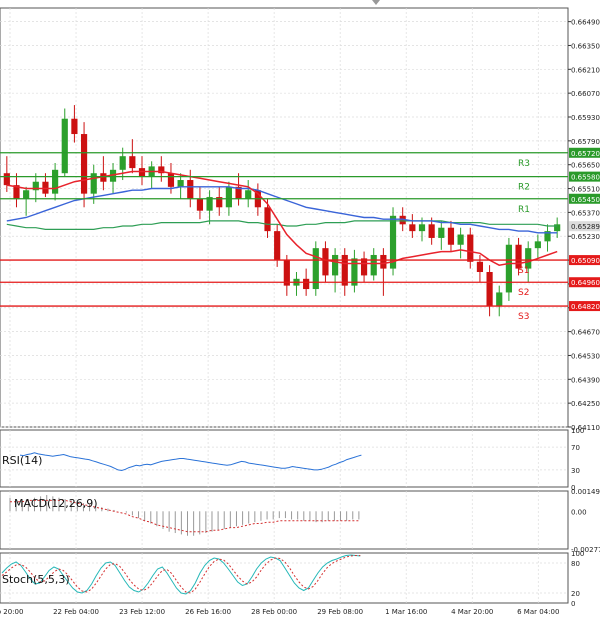 Image resolution: width=600 pixels, height=619 pixels. What do you see at coordinates (524, 164) in the screenshot?
I see `level-label-r3: R3` at bounding box center [524, 164].